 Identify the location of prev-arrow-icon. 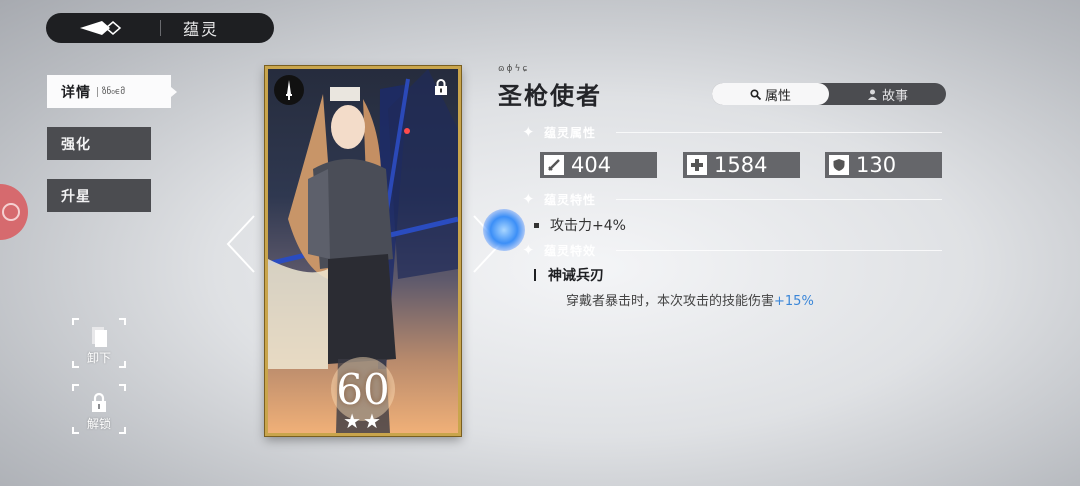
(241, 244).